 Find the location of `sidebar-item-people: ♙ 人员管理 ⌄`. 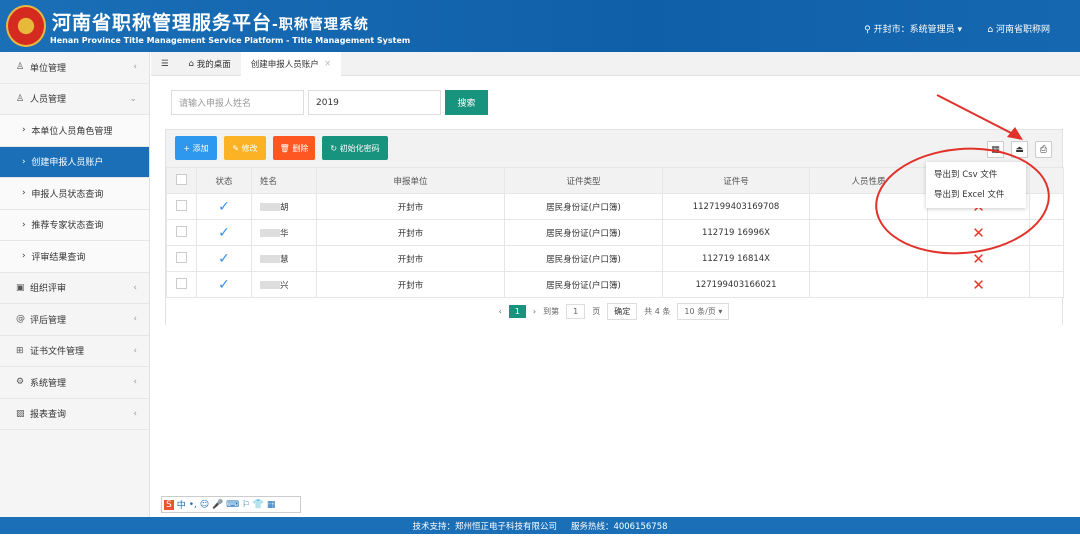

sidebar-item-people: ♙ 人员管理 ⌄ is located at coordinates (74, 99).